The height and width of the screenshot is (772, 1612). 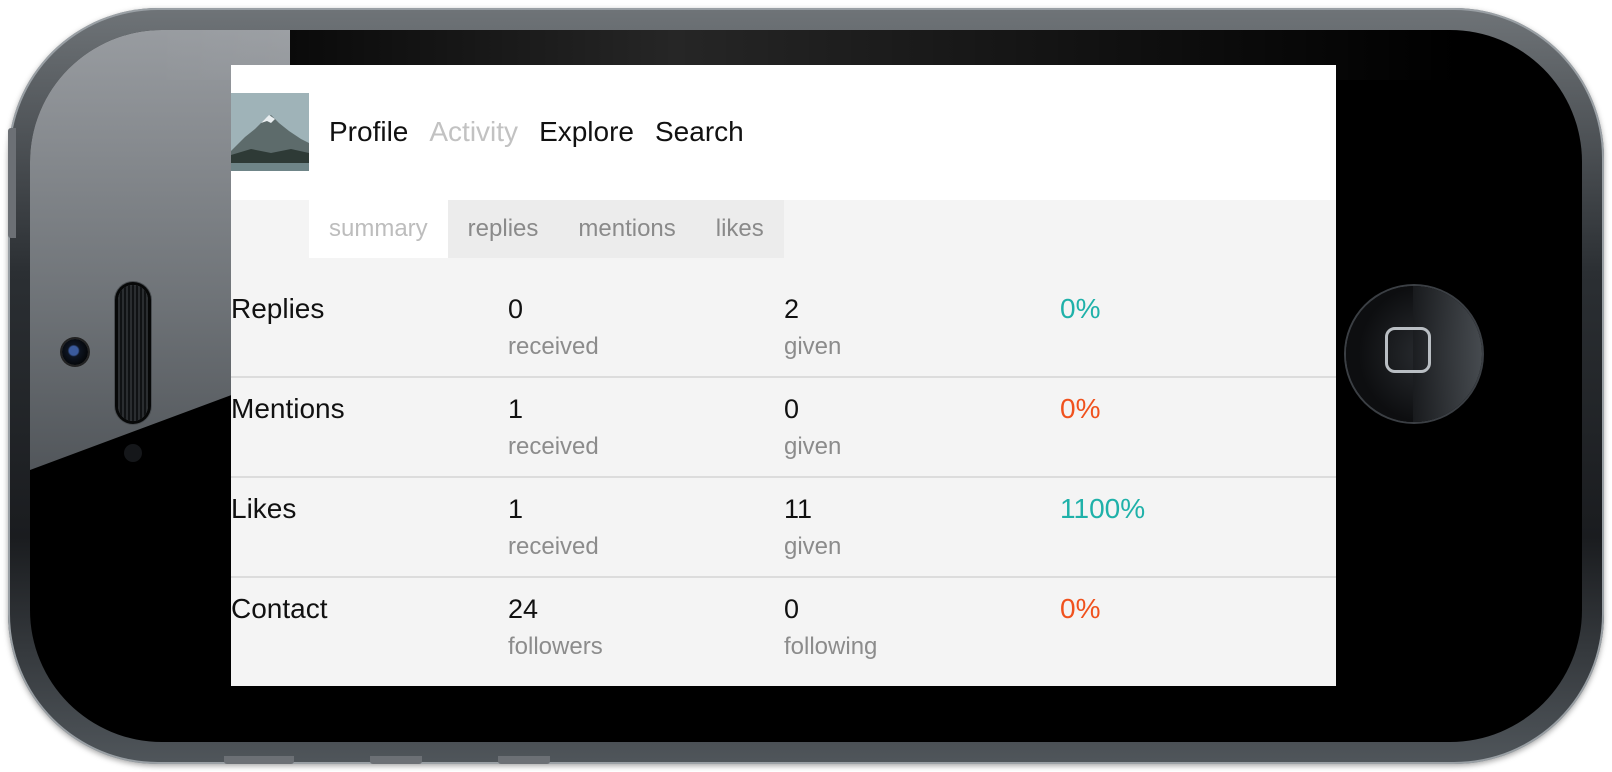 I want to click on stat-value: 11, so click(x=798, y=509).